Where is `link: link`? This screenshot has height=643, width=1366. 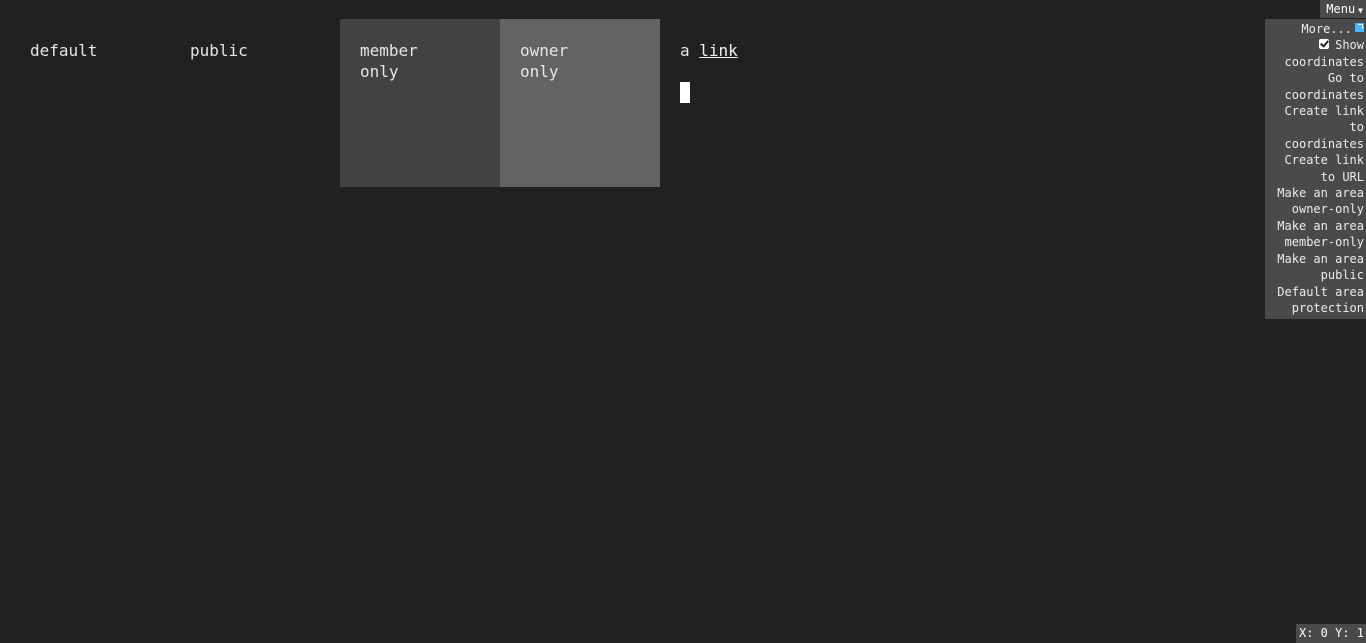 link: link is located at coordinates (718, 50).